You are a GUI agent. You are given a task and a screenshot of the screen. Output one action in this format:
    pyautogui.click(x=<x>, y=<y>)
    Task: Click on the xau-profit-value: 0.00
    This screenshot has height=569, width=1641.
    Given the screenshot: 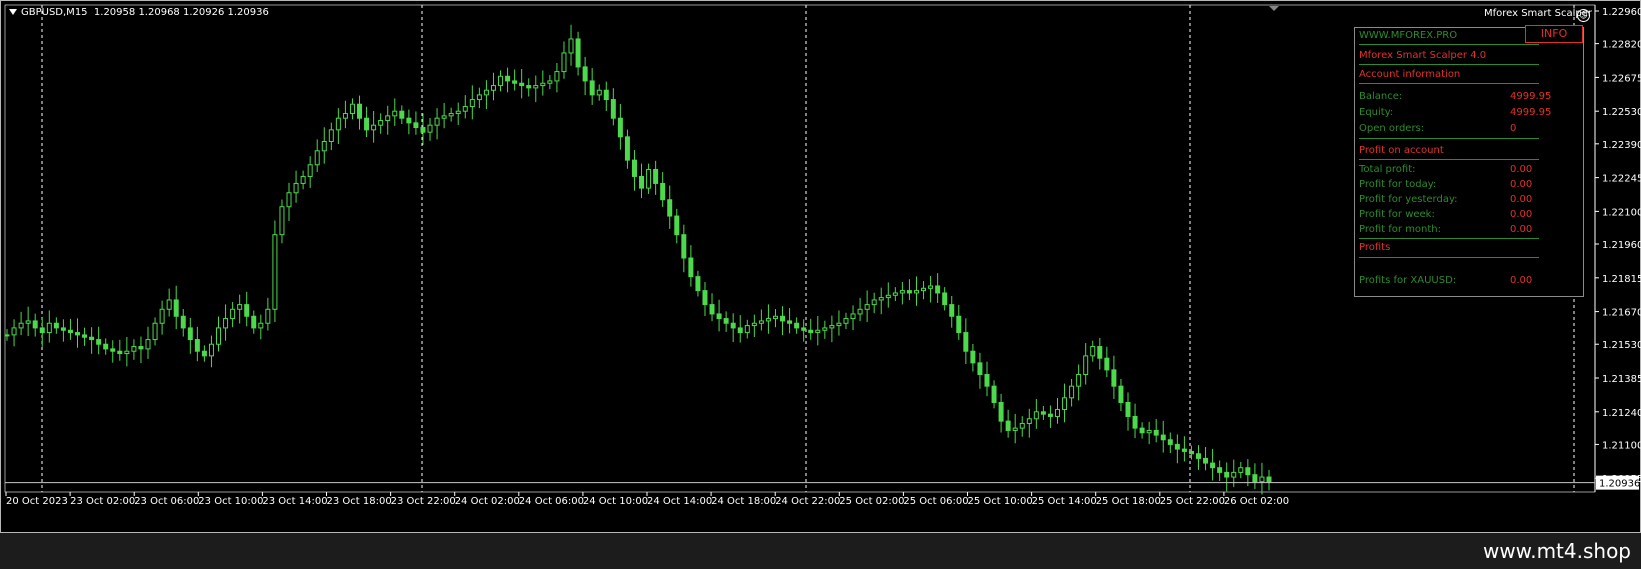 What is the action you would take?
    pyautogui.click(x=1521, y=280)
    